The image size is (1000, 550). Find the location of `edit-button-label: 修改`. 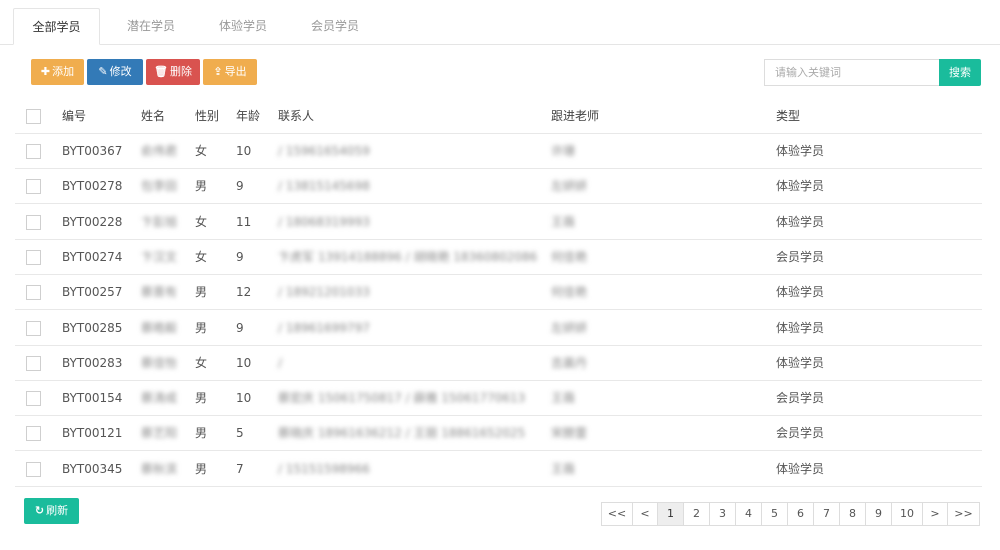

edit-button-label: 修改 is located at coordinates (120, 71).